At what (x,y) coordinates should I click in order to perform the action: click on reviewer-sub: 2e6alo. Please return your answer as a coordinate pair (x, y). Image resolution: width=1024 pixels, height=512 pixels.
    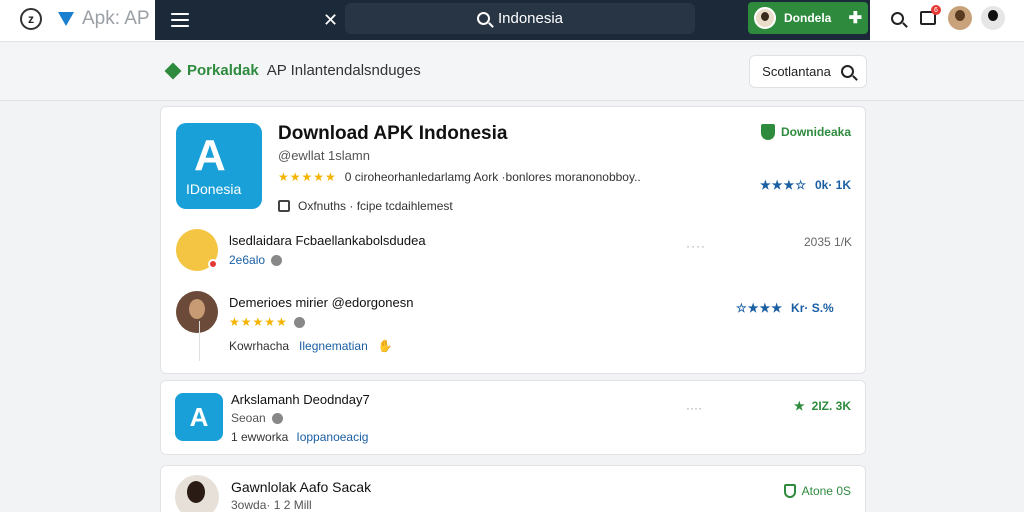
    Looking at the image, I should click on (256, 260).